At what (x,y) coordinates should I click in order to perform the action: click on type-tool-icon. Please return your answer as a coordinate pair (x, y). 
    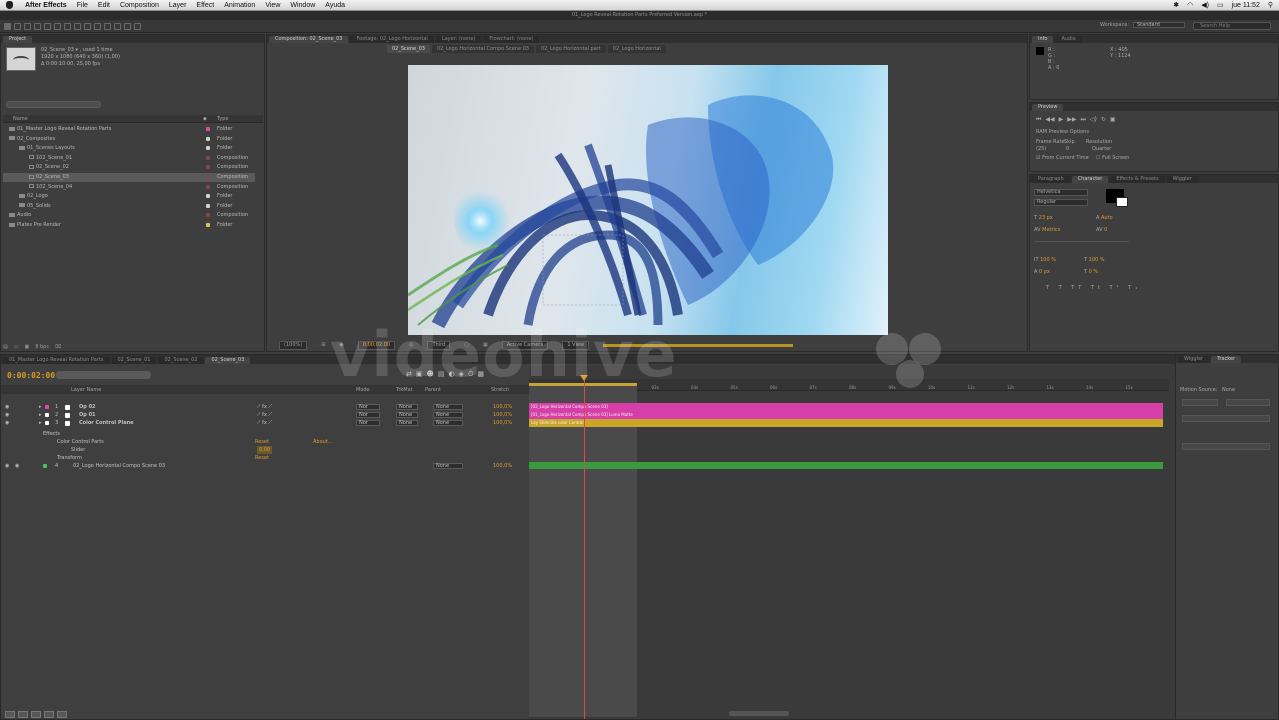
    Looking at the image, I should click on (87, 26).